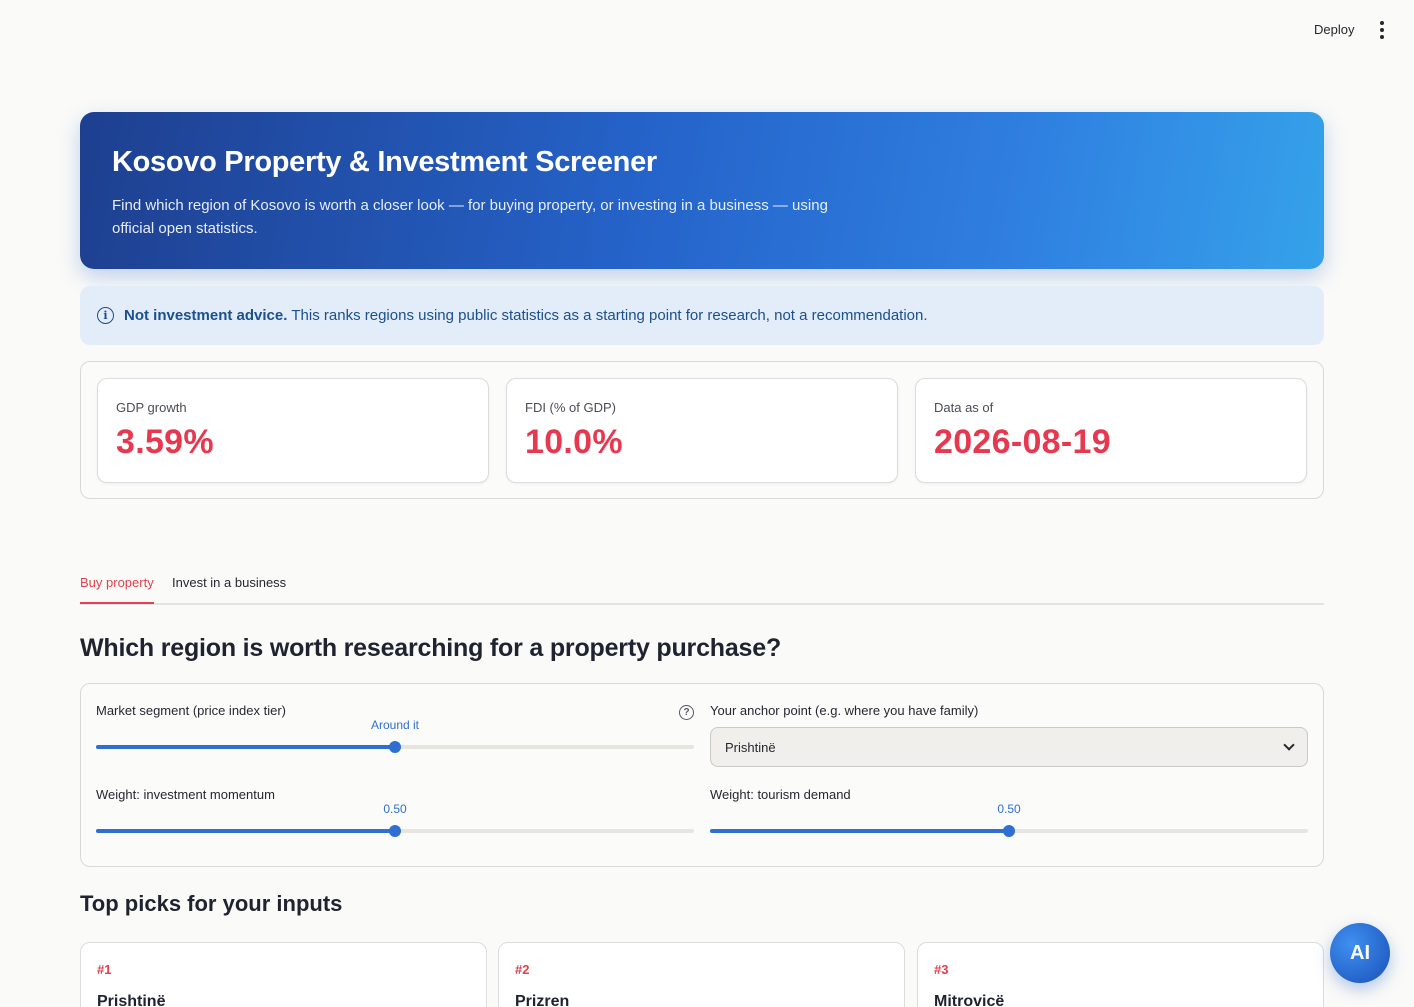  I want to click on market-segment-label: Market segment (price index tier), so click(191, 710).